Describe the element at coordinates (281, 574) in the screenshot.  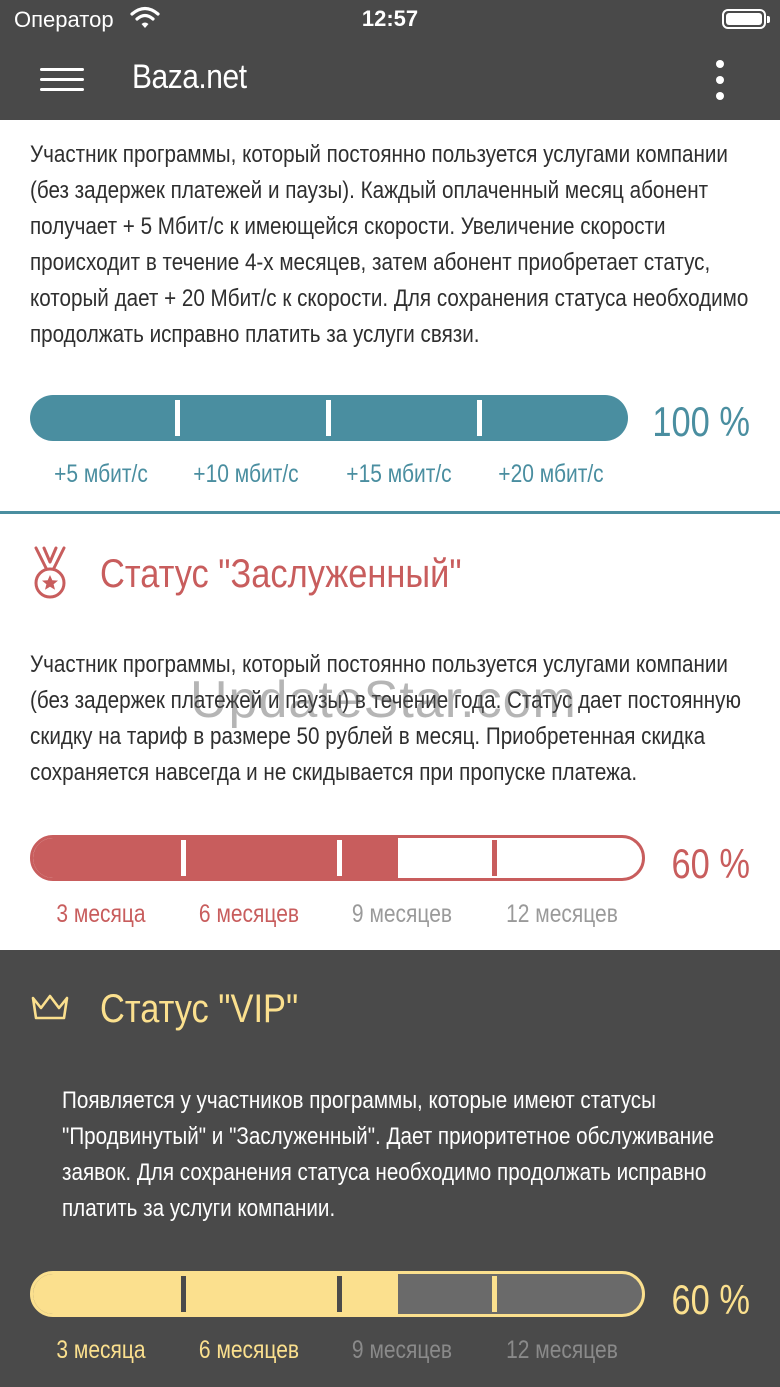
I see `honored-title: Статус "Заслуженный"` at that location.